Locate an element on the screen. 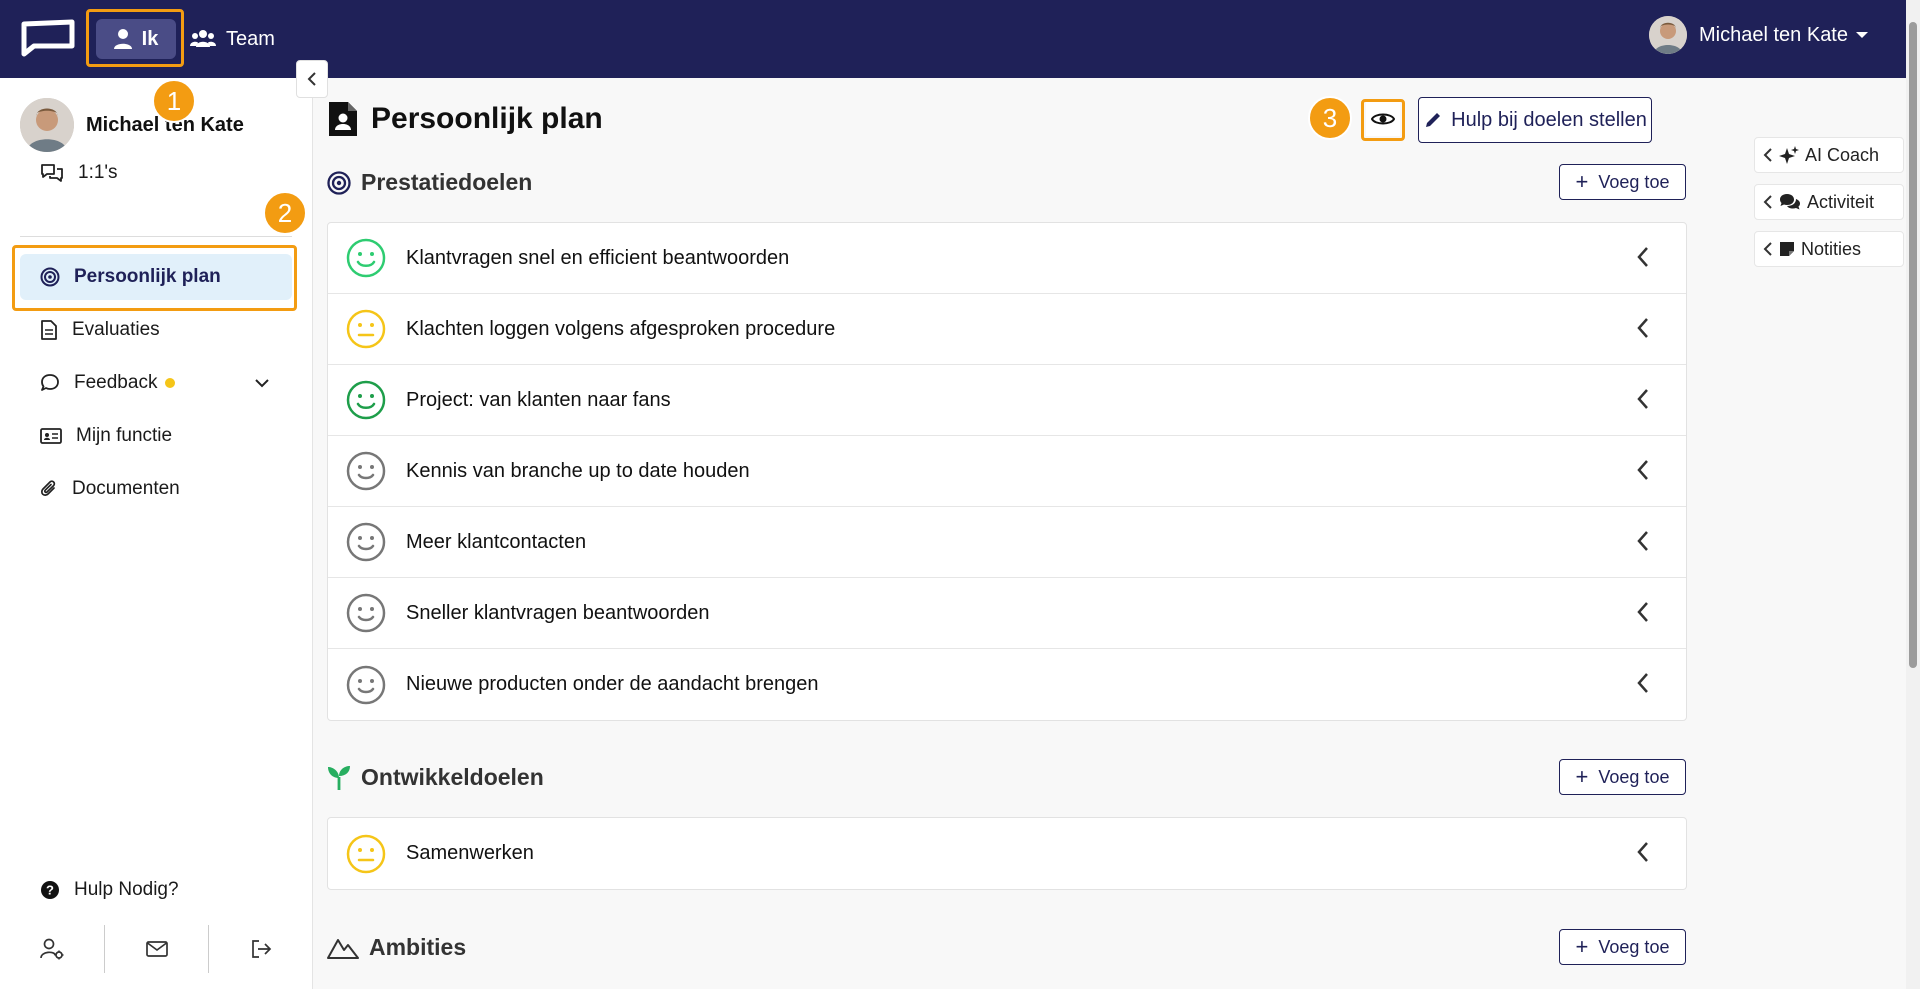 The height and width of the screenshot is (989, 1920). step-marker-1: 1 is located at coordinates (174, 101).